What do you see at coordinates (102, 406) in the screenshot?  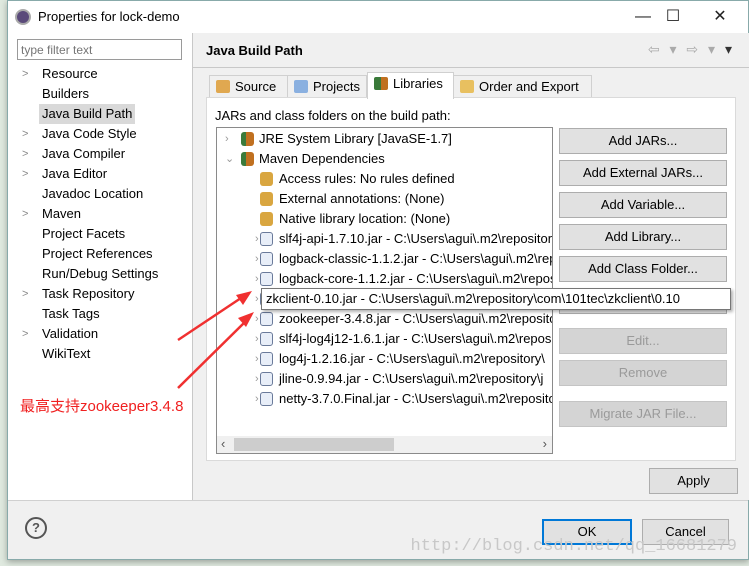 I see `annotation-text: 最高支持zookeeper3.4.8` at bounding box center [102, 406].